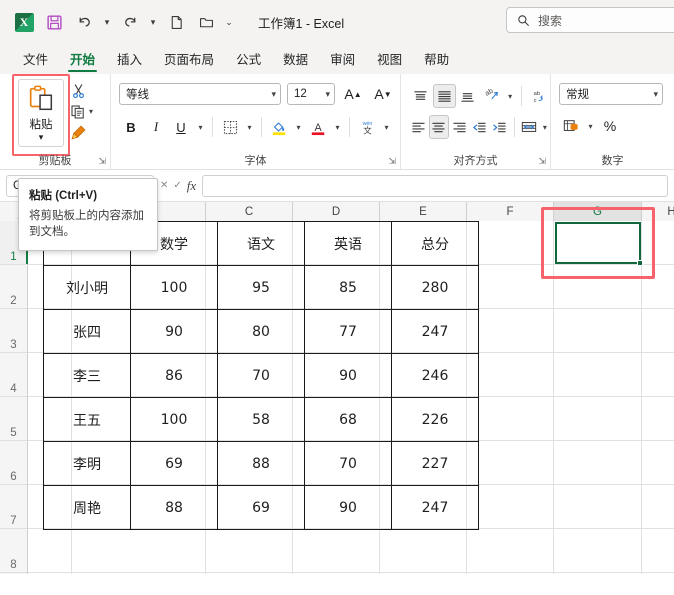 This screenshot has width=674, height=595. I want to click on cell-F7: 247, so click(435, 507).